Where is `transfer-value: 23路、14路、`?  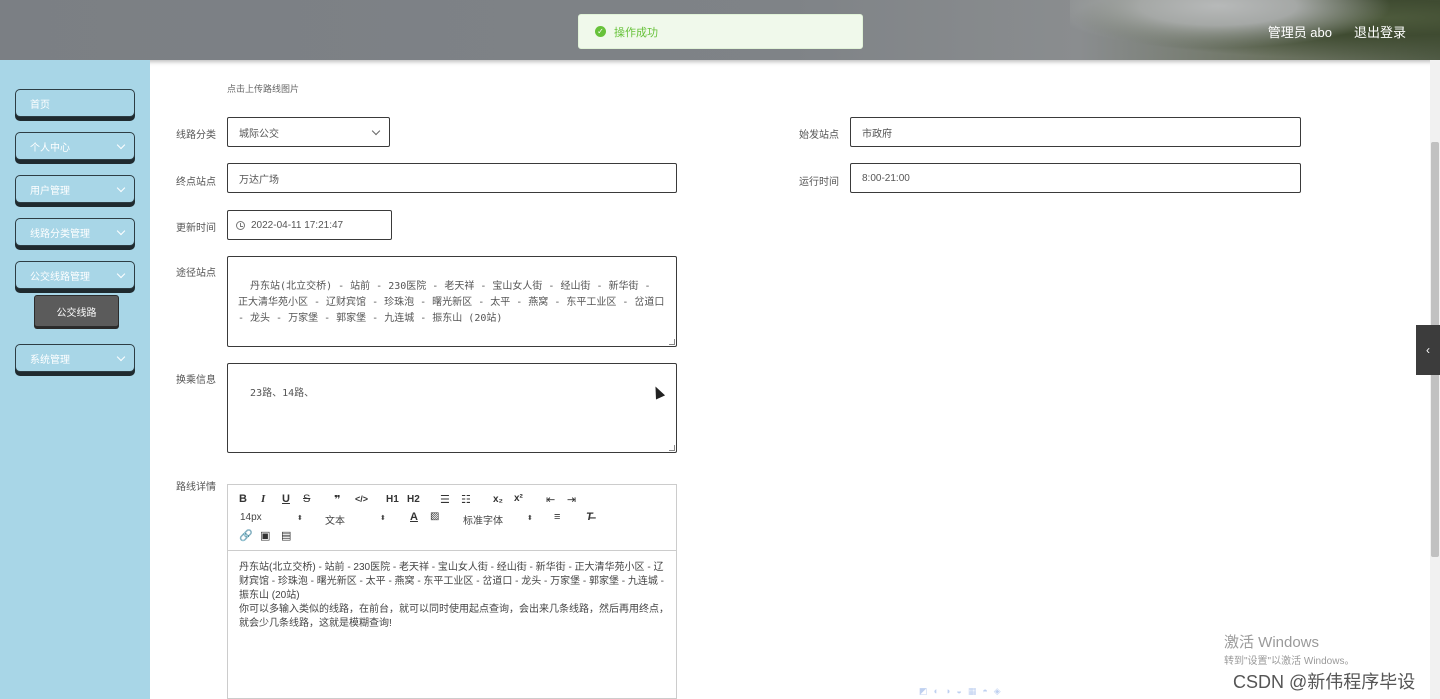
transfer-value: 23路、14路、 is located at coordinates (282, 393).